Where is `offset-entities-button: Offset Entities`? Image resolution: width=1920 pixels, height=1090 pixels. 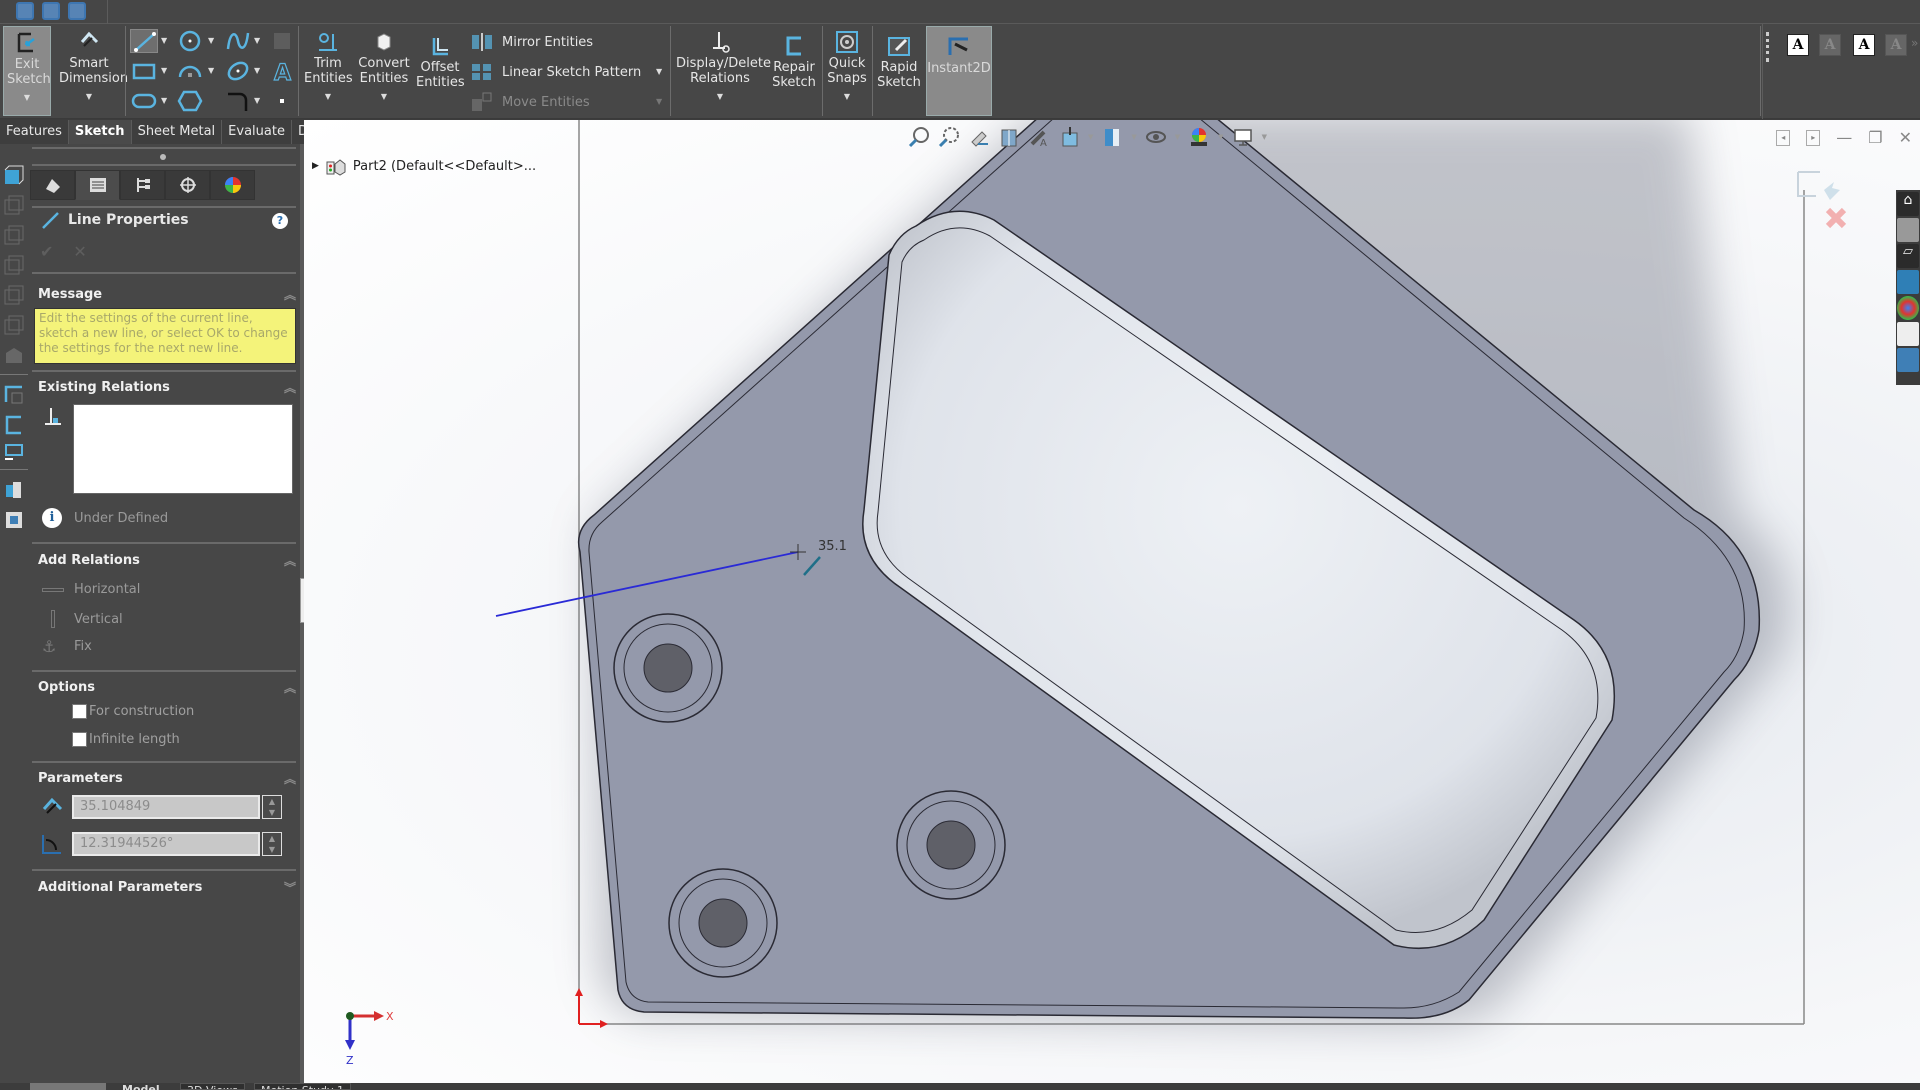
offset-entities-button: Offset Entities is located at coordinates (440, 62).